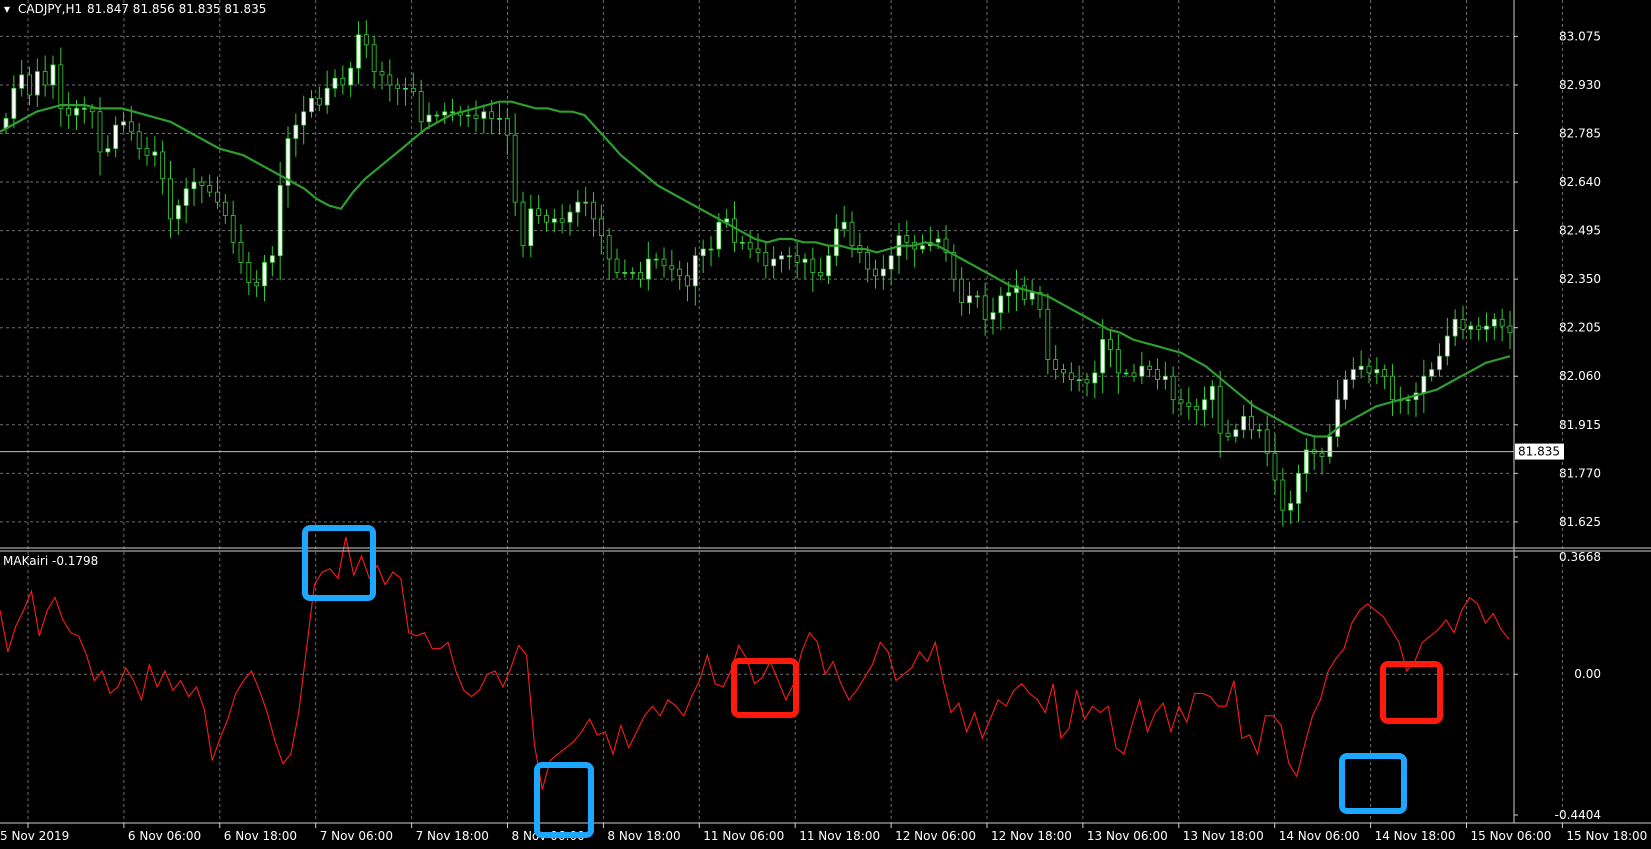  I want to click on symbol-label: CADJPY,H1, so click(50, 9).